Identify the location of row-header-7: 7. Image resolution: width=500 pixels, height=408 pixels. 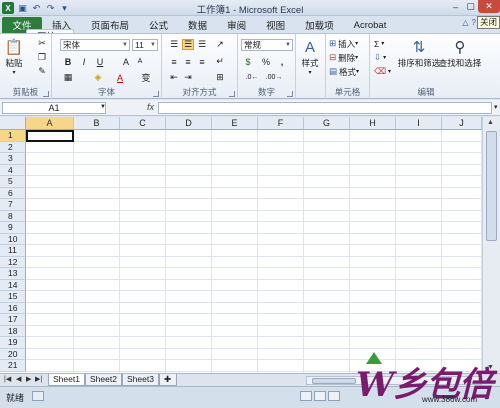
(13, 205).